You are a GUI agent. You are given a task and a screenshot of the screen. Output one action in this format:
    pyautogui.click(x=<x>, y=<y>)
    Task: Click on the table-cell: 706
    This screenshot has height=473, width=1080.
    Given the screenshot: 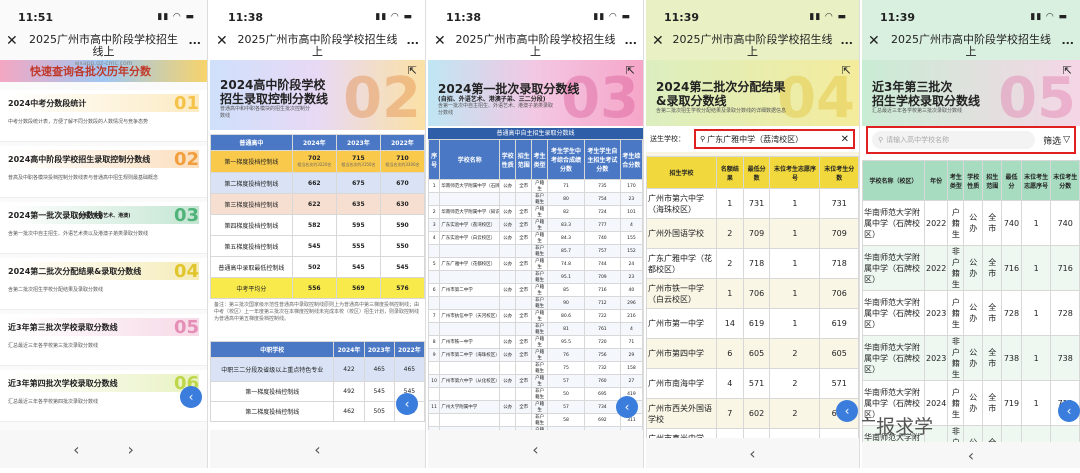 What is the action you would take?
    pyautogui.click(x=756, y=293)
    